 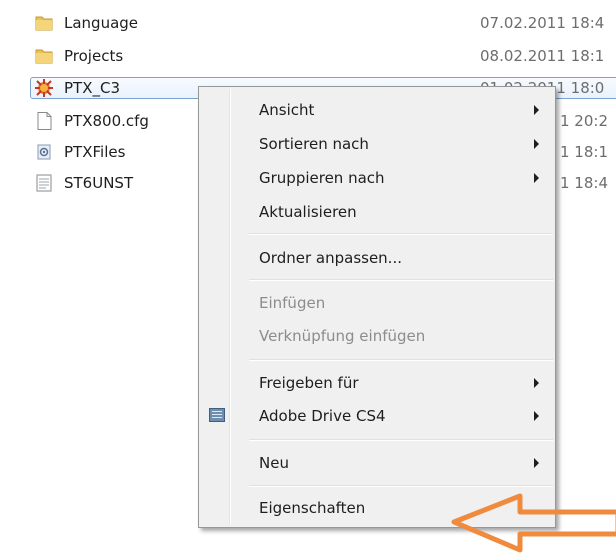 I want to click on file-name: Projects, so click(x=94, y=56).